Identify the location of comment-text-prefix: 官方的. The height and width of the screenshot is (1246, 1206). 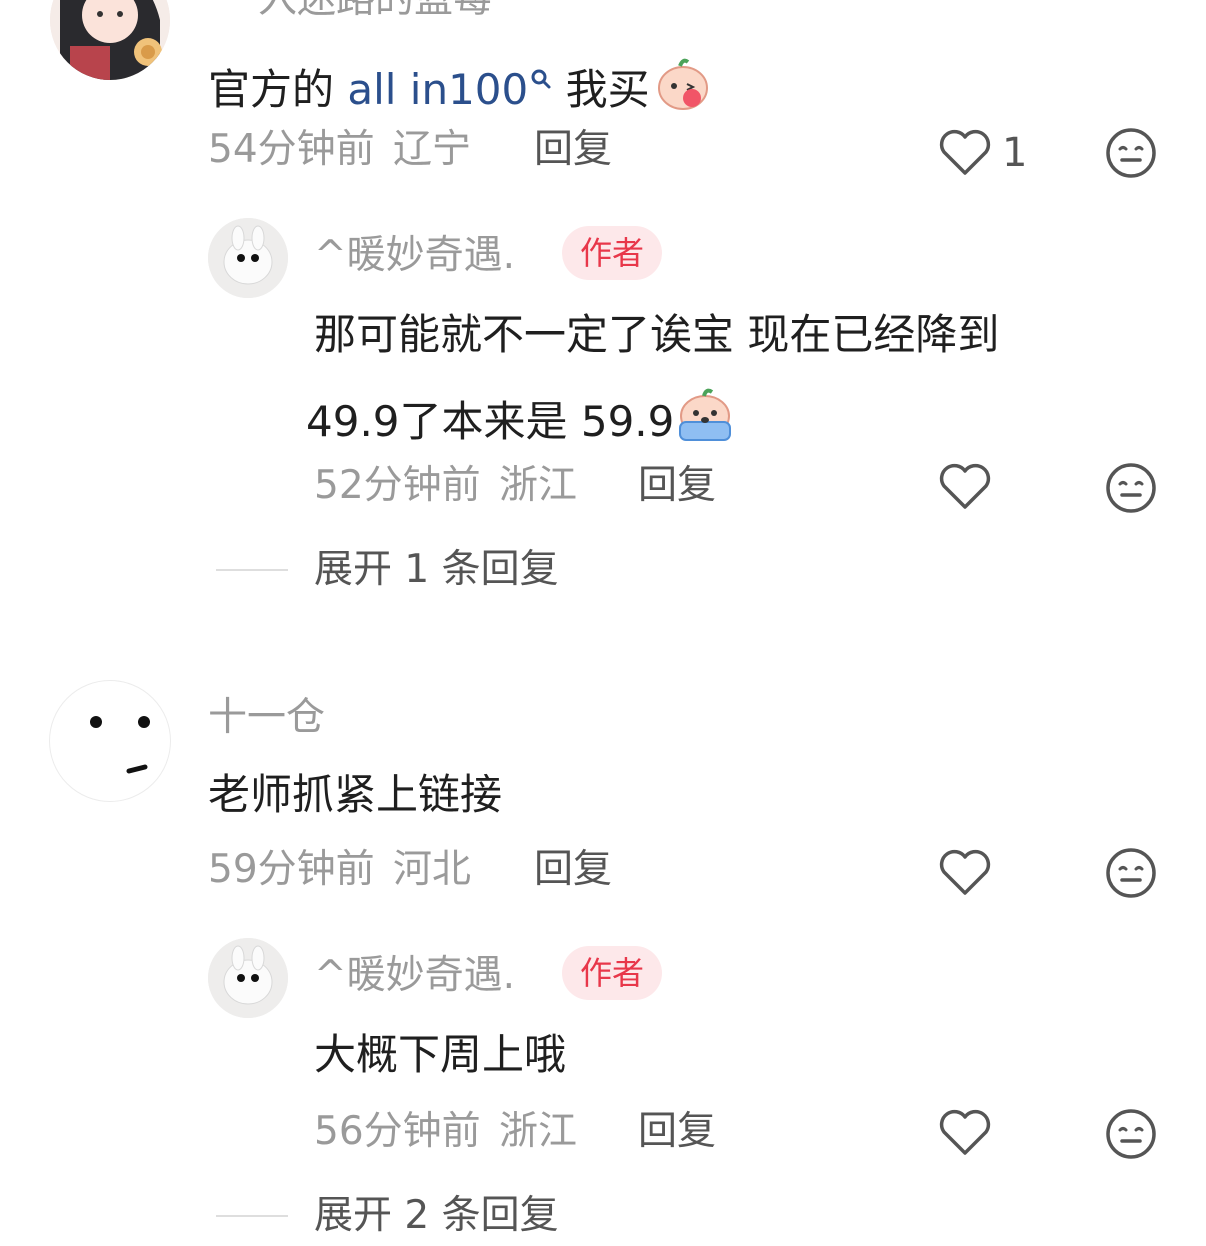
(278, 89).